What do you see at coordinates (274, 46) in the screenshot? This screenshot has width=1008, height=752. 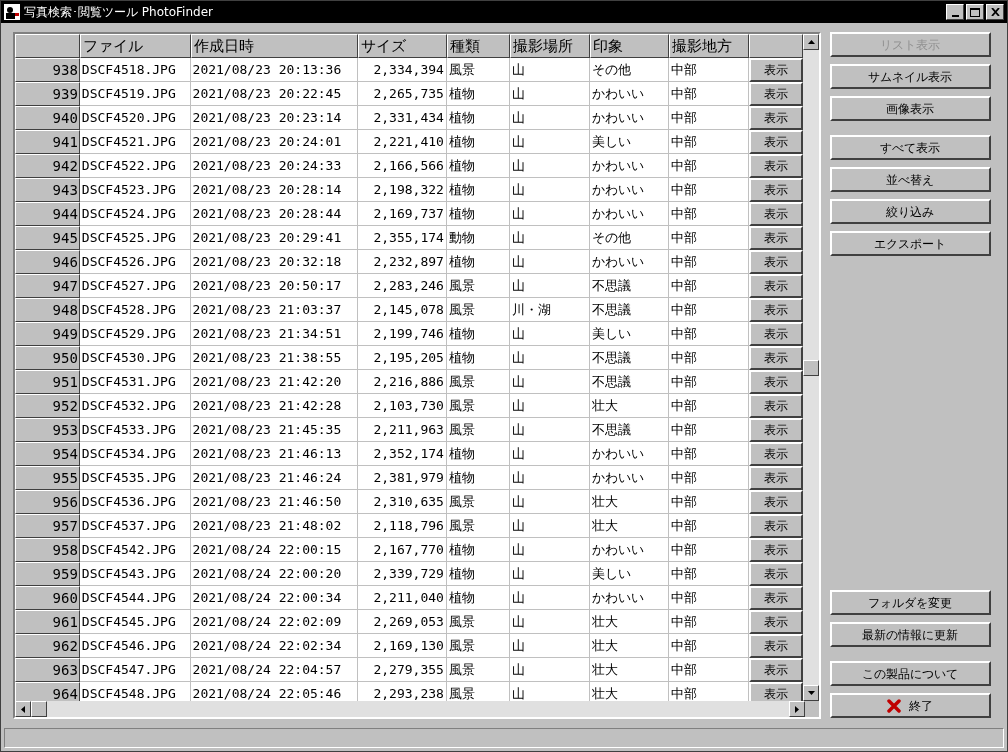 I see `column-header: 作成日時` at bounding box center [274, 46].